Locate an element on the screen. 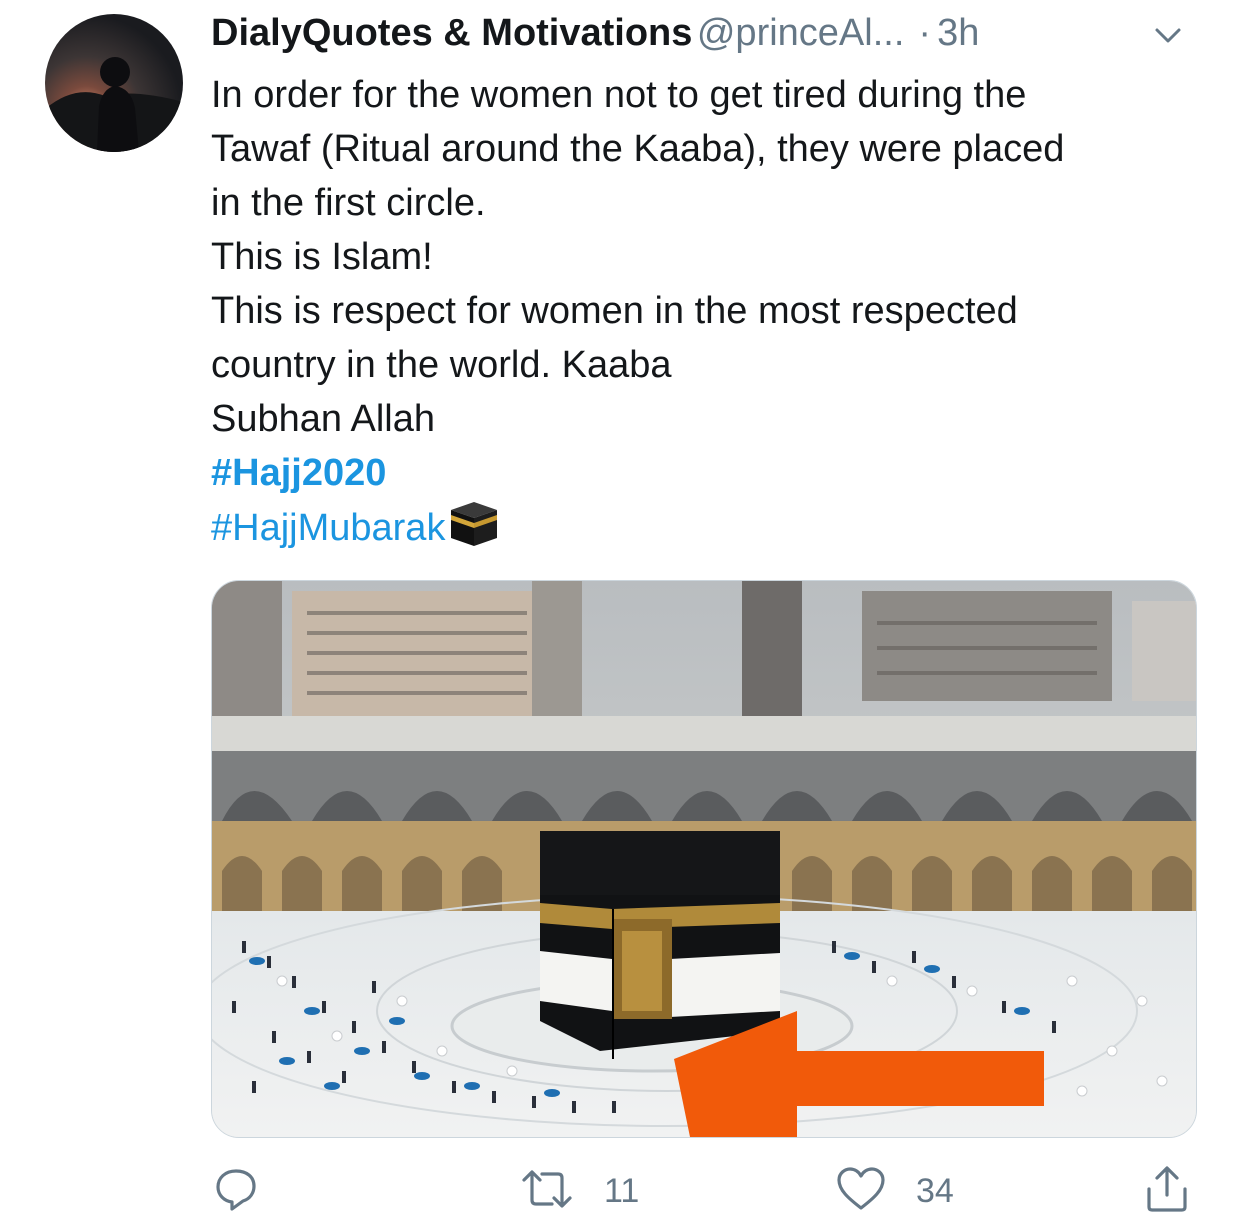  share-button is located at coordinates (1182, 1191).